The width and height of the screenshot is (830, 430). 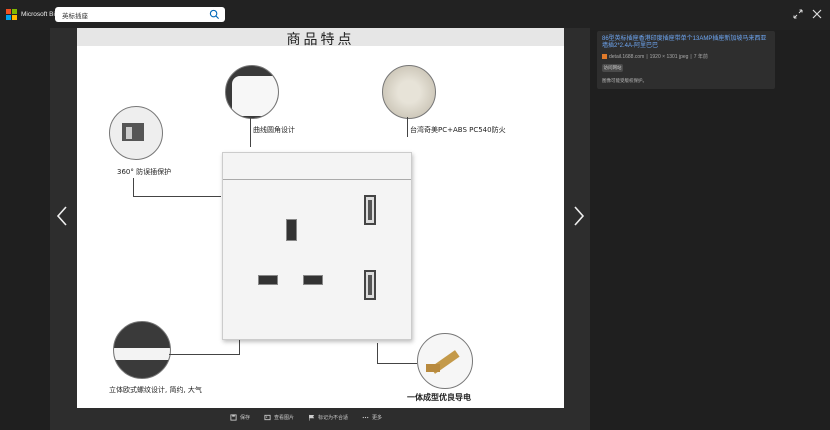 I want to click on search-input: 英标插座, so click(x=75, y=15).